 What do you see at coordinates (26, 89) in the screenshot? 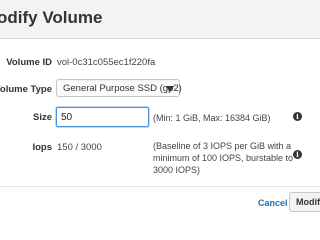
I see `volume-type-label: Volume Type` at bounding box center [26, 89].